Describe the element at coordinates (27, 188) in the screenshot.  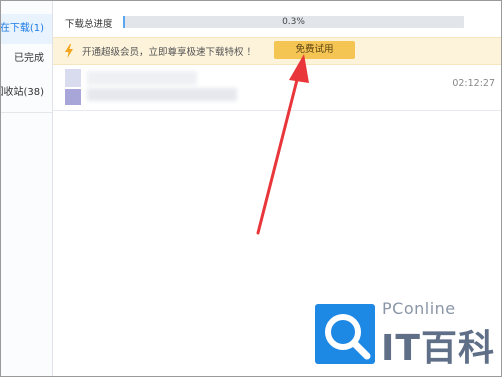
I see `sidebar: 正在下载(1) 已完成 回收站(38)` at that location.